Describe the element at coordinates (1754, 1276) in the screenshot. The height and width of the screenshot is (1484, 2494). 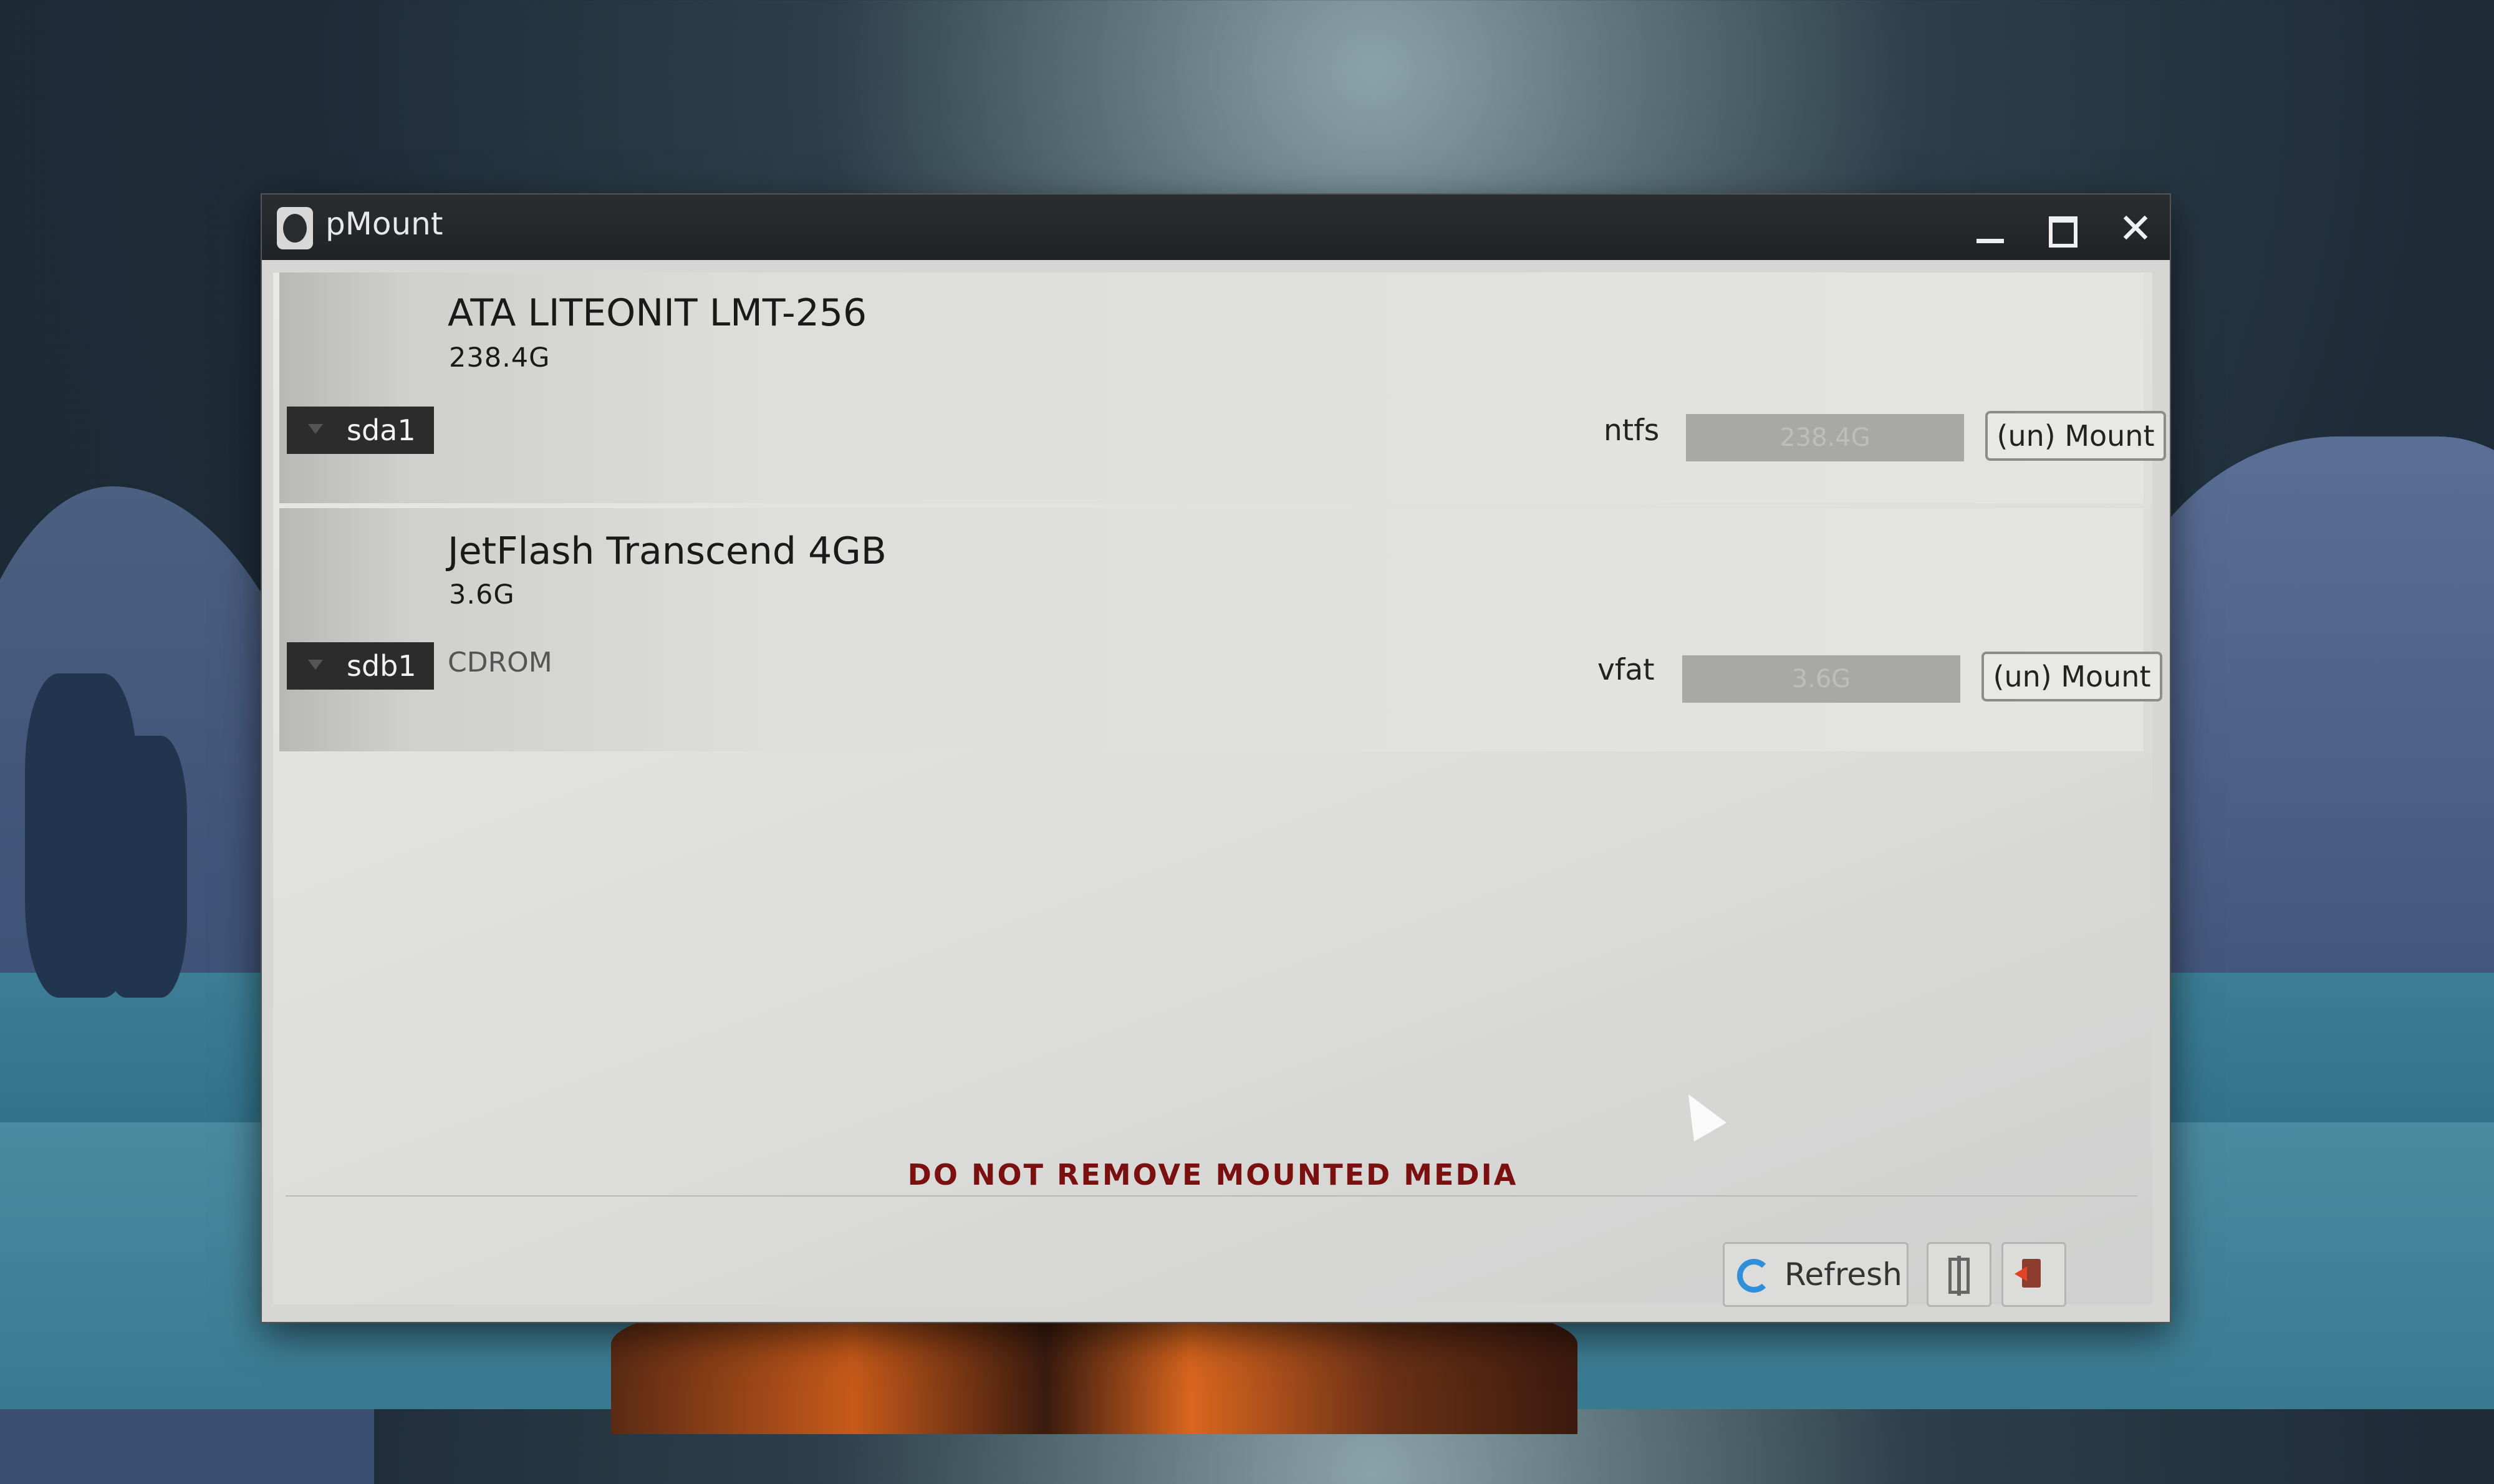
I see `refresh-icon` at that location.